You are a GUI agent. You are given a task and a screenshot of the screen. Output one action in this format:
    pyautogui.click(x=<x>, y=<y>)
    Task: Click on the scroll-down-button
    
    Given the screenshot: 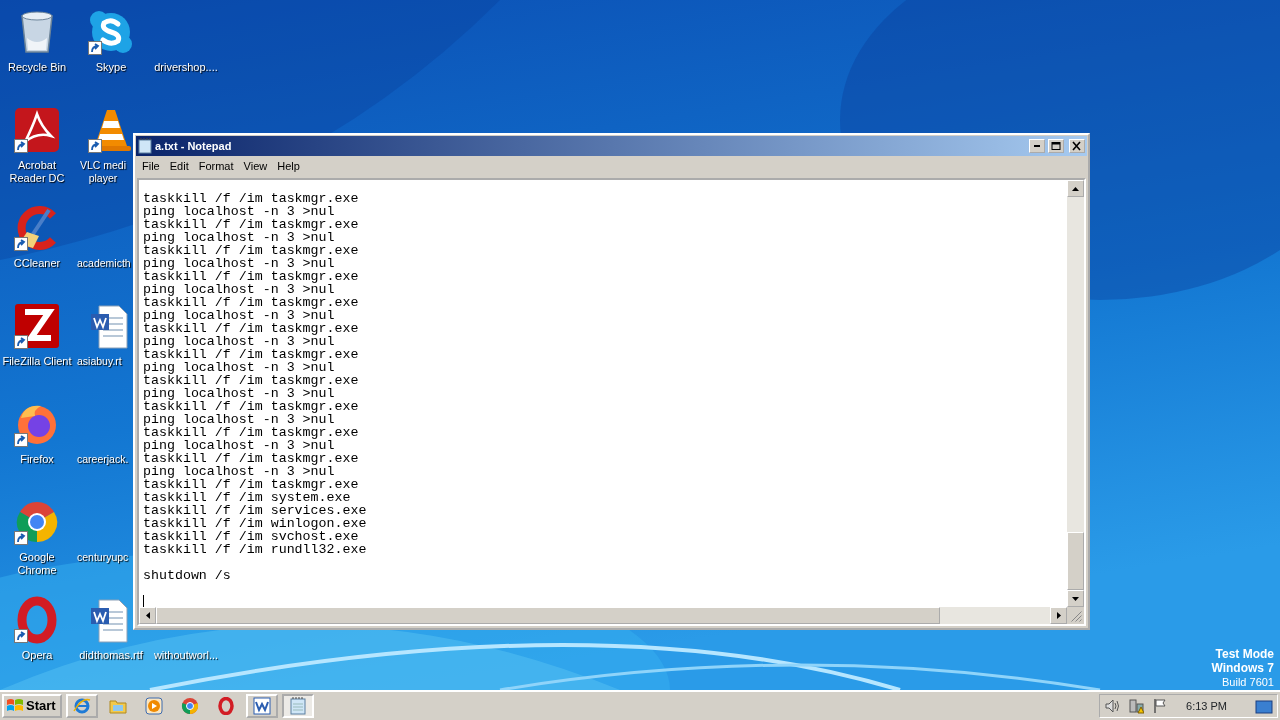 What is the action you would take?
    pyautogui.click(x=1075, y=598)
    